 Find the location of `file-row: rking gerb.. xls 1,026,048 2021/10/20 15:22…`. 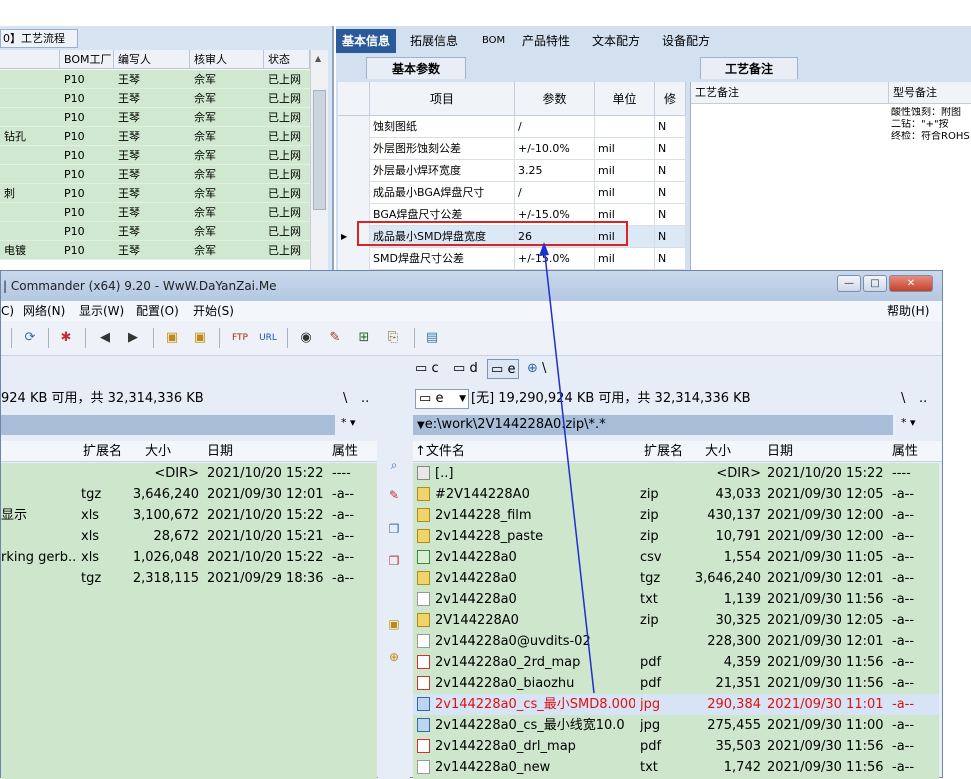

file-row: rking gerb.. xls 1,026,048 2021/10/20 15:22… is located at coordinates (189, 557).